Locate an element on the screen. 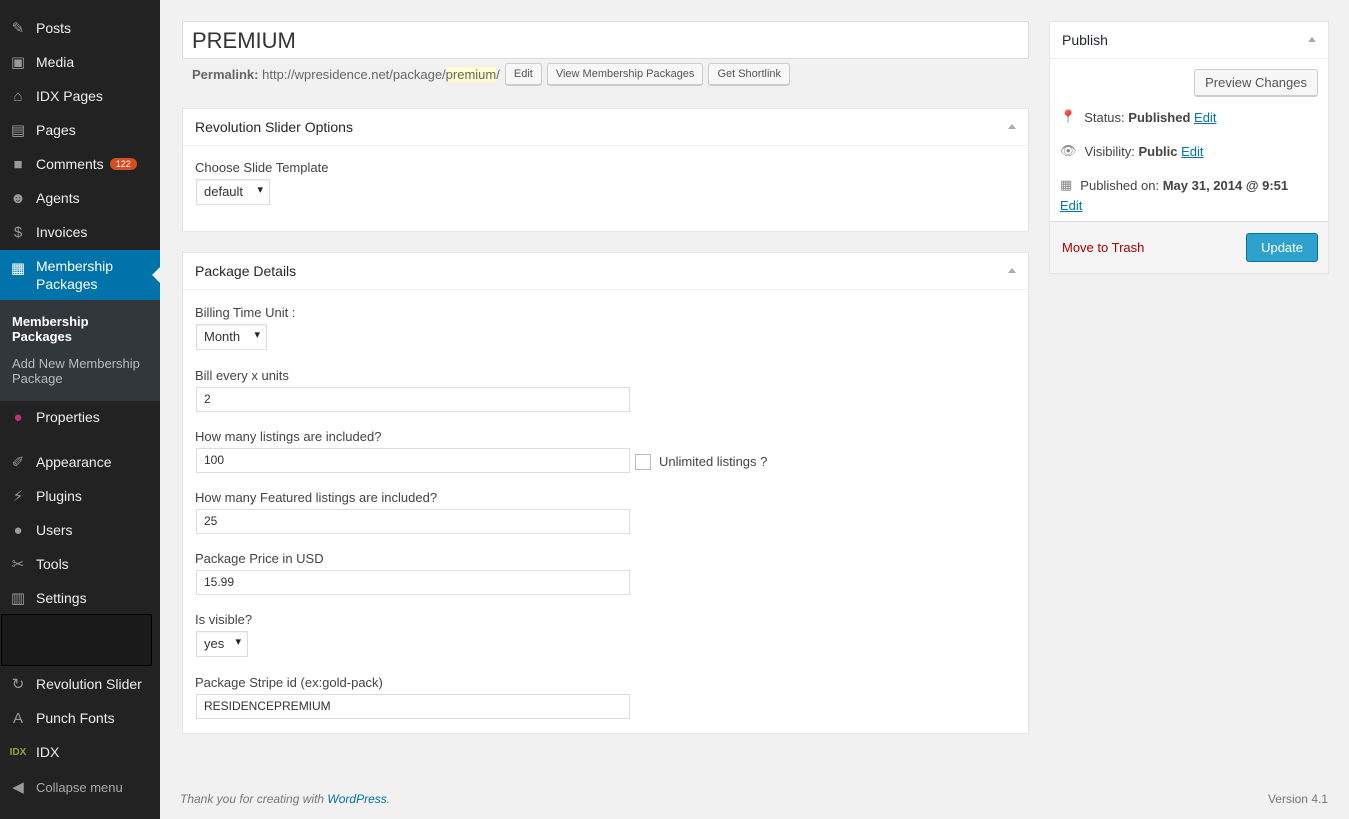  settings-icon: ▥ is located at coordinates (18, 598).